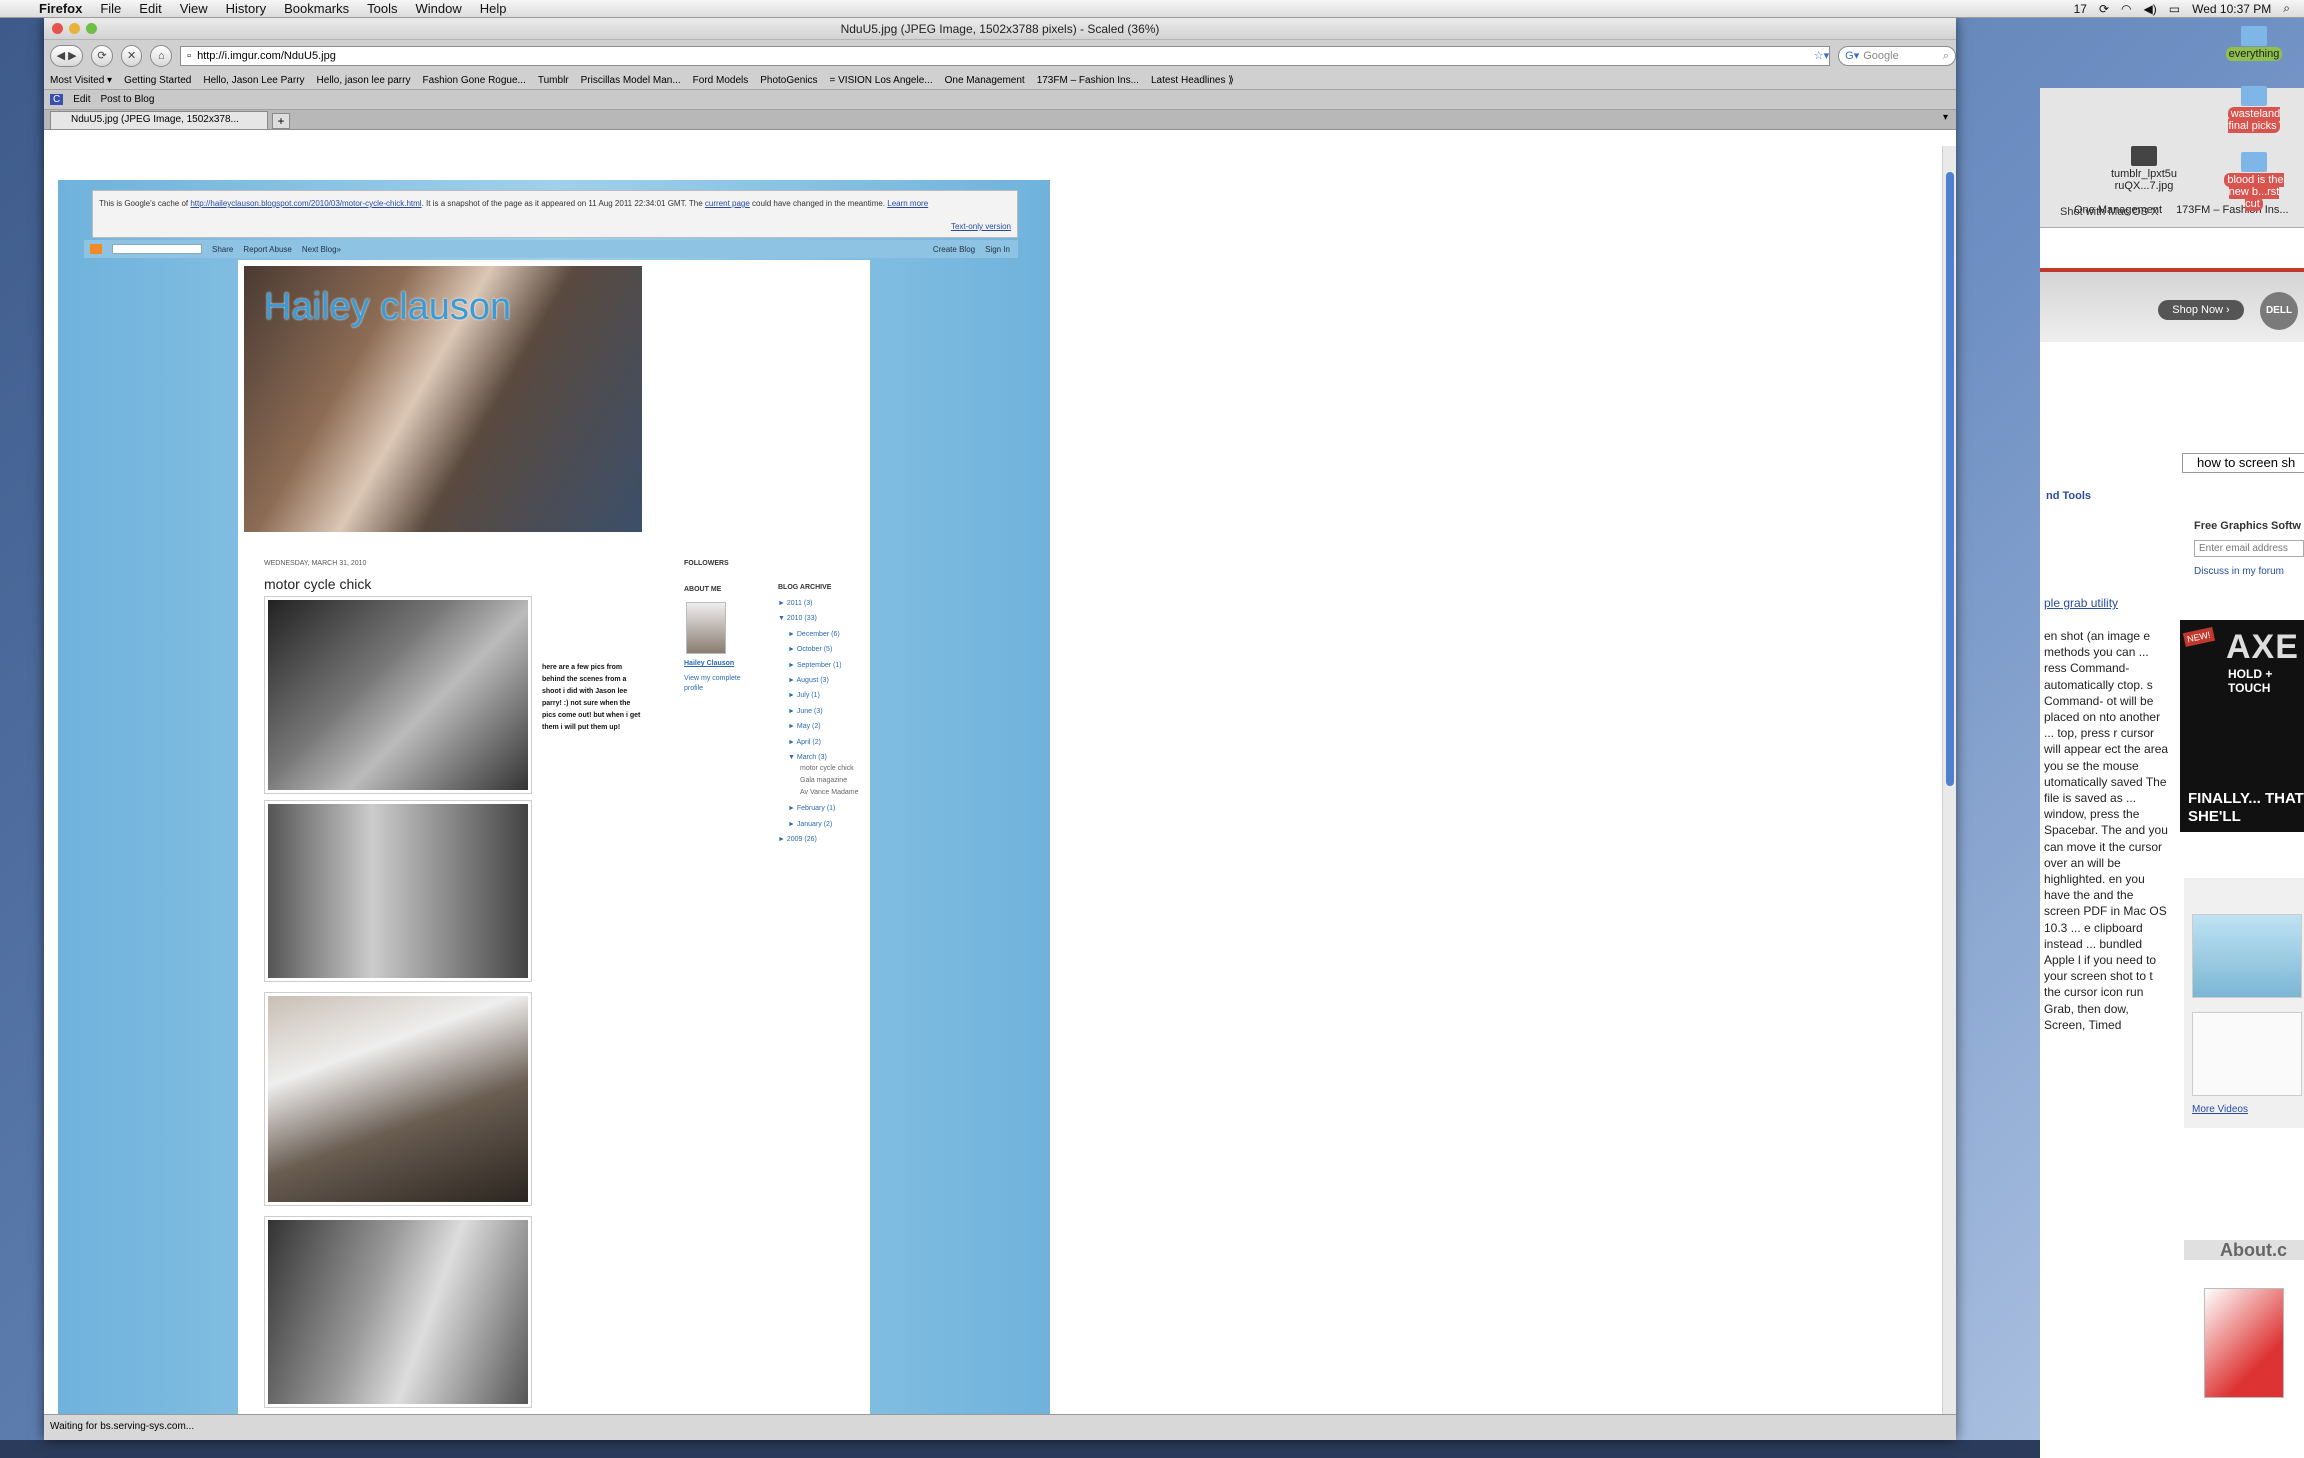 The image size is (2304, 1458). What do you see at coordinates (818, 618) in the screenshot?
I see `archive-item: ▼ 2010 (33)` at bounding box center [818, 618].